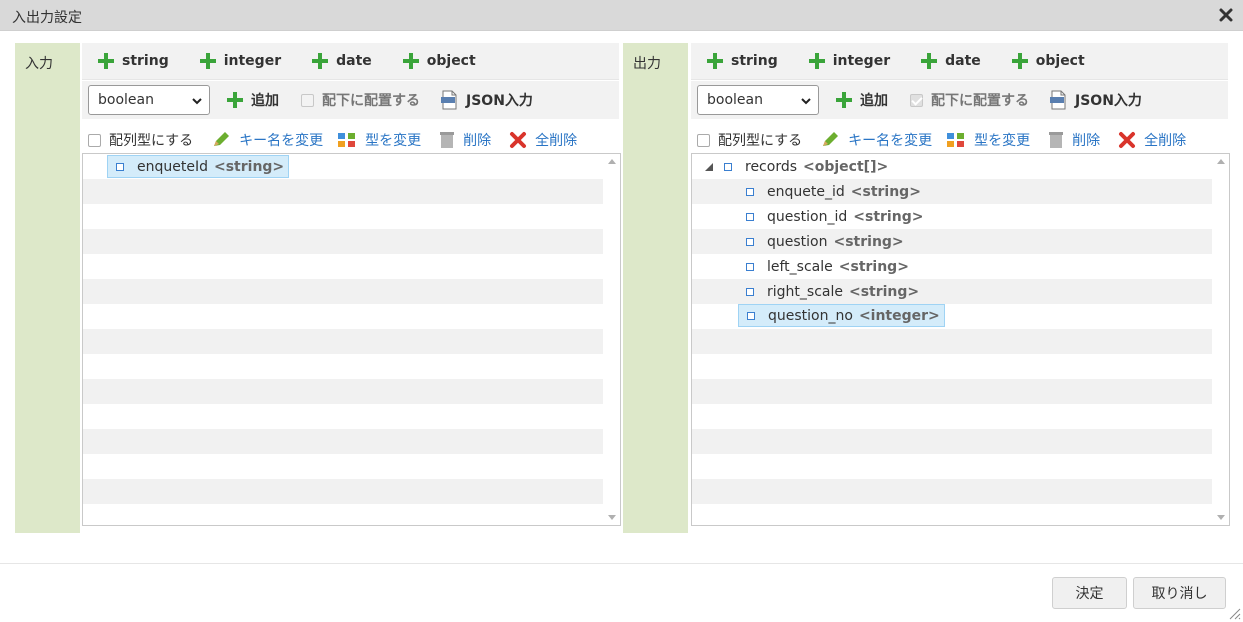 The width and height of the screenshot is (1243, 622). I want to click on input-json-button: JSON入力, so click(486, 100).